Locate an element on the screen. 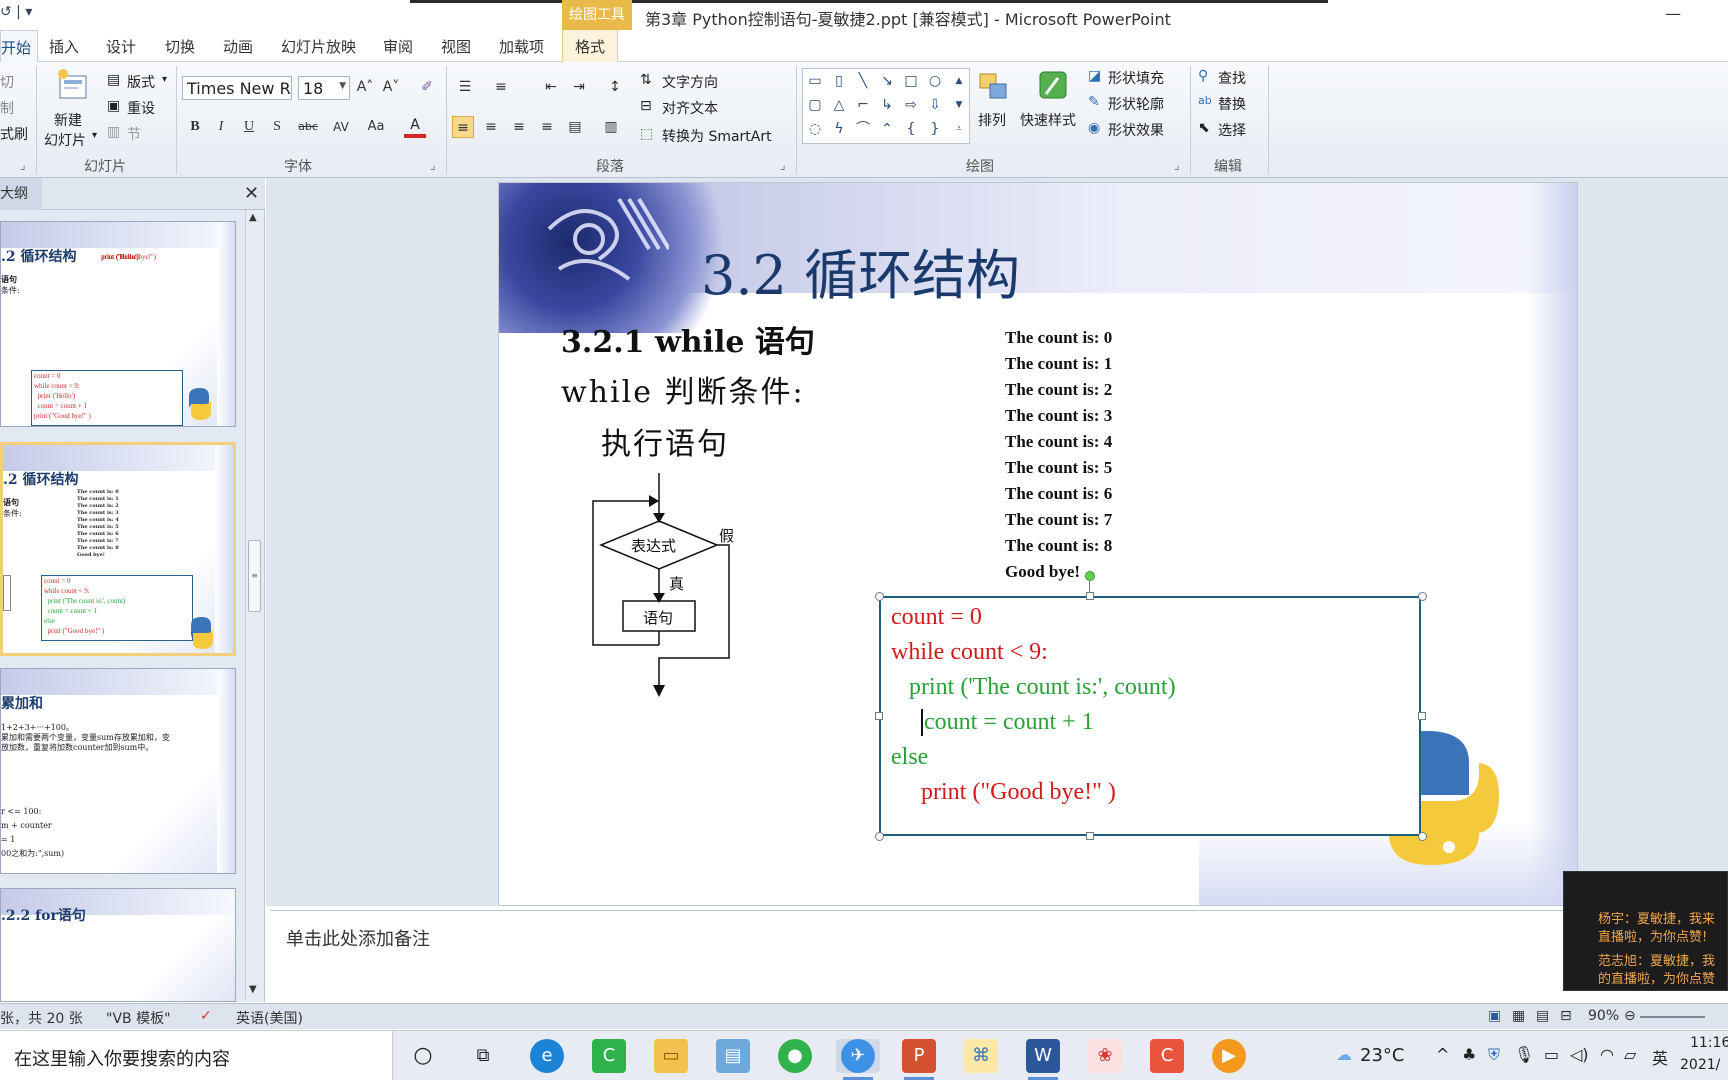 The width and height of the screenshot is (1728, 1080). smartart-icon: ⬚ is located at coordinates (646, 134).